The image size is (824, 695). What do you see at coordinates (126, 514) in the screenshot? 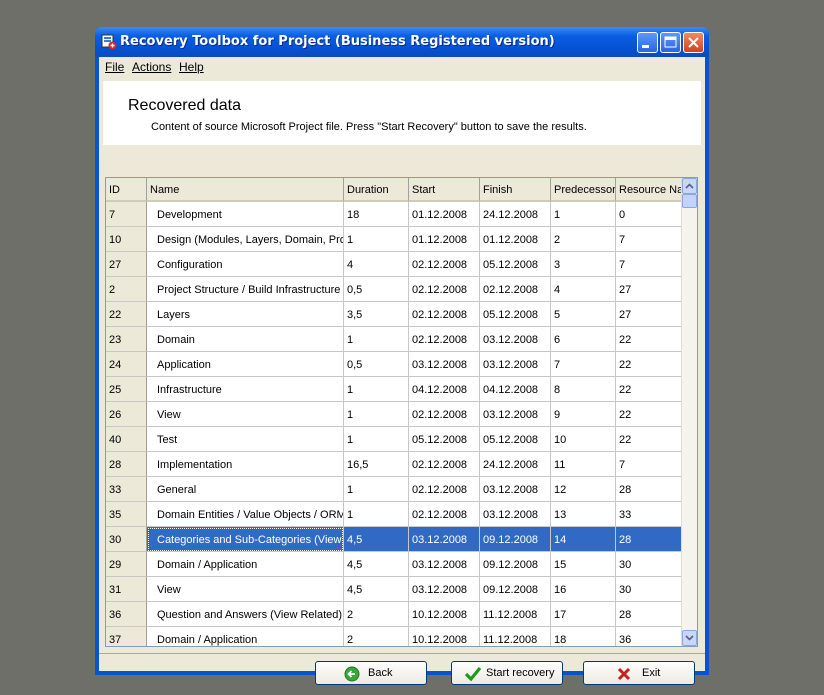
I see `cell-id: 35` at bounding box center [126, 514].